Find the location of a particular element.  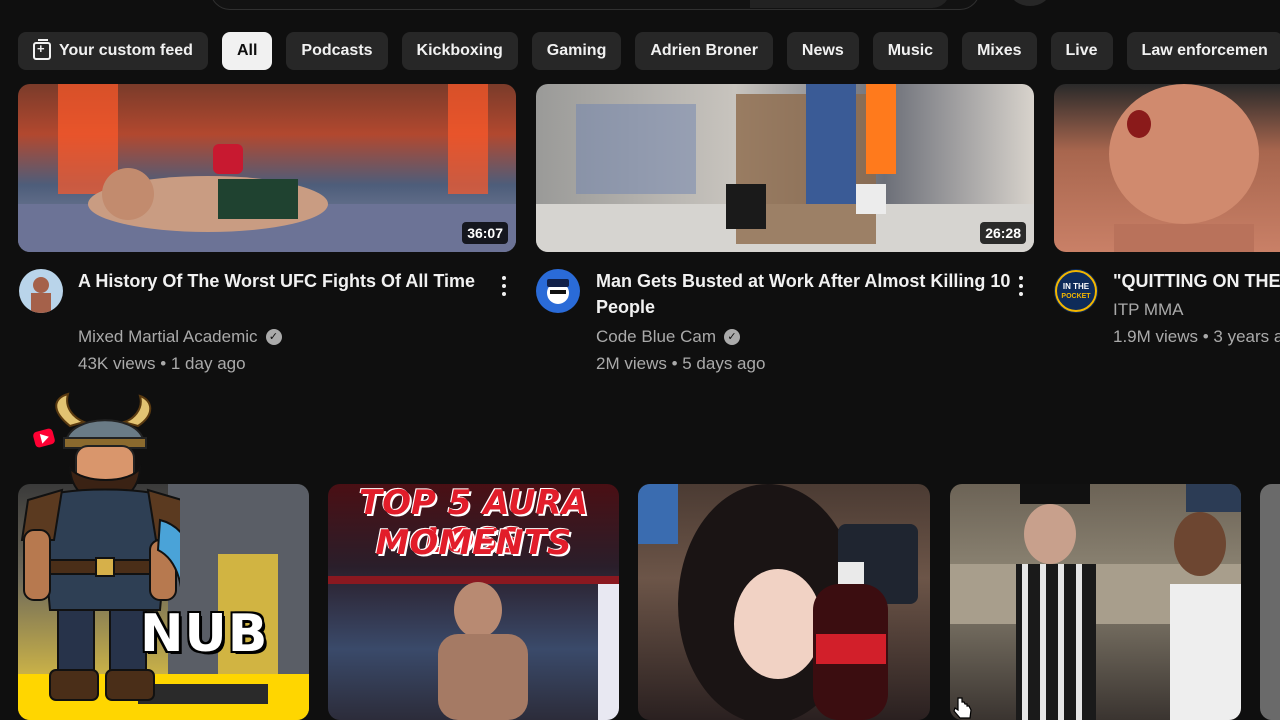

channel-avatar: IN THE POCKET is located at coordinates (1076, 291).